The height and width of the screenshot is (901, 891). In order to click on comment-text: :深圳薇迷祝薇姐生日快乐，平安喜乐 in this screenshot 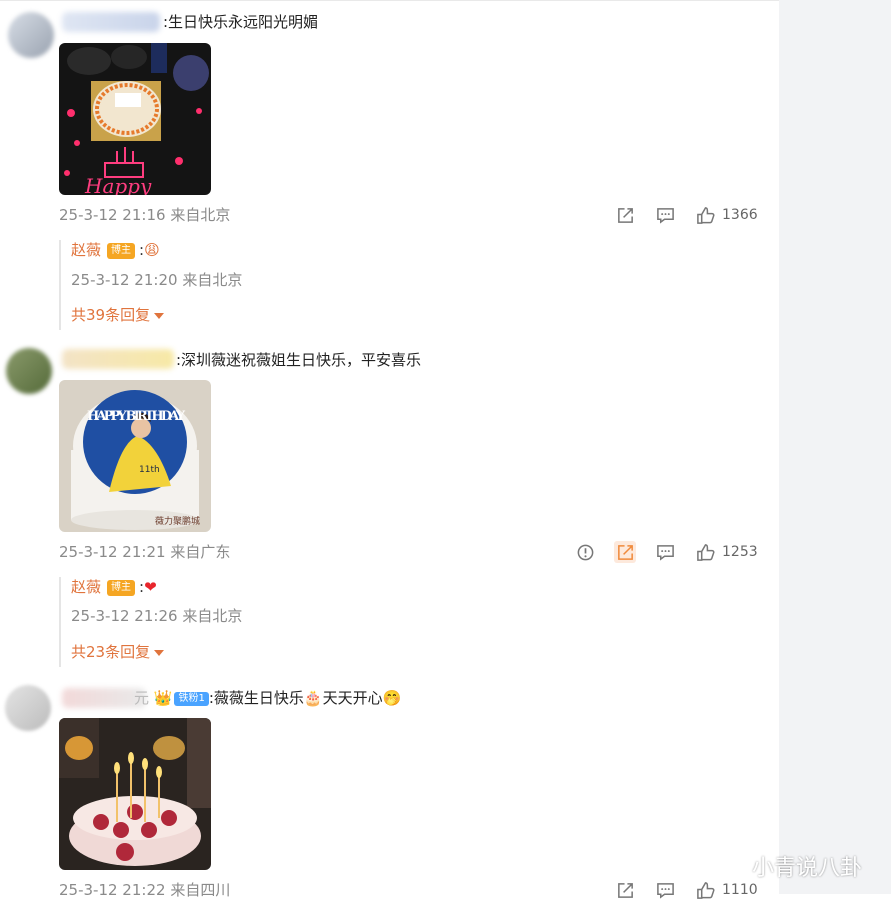, I will do `click(299, 360)`.